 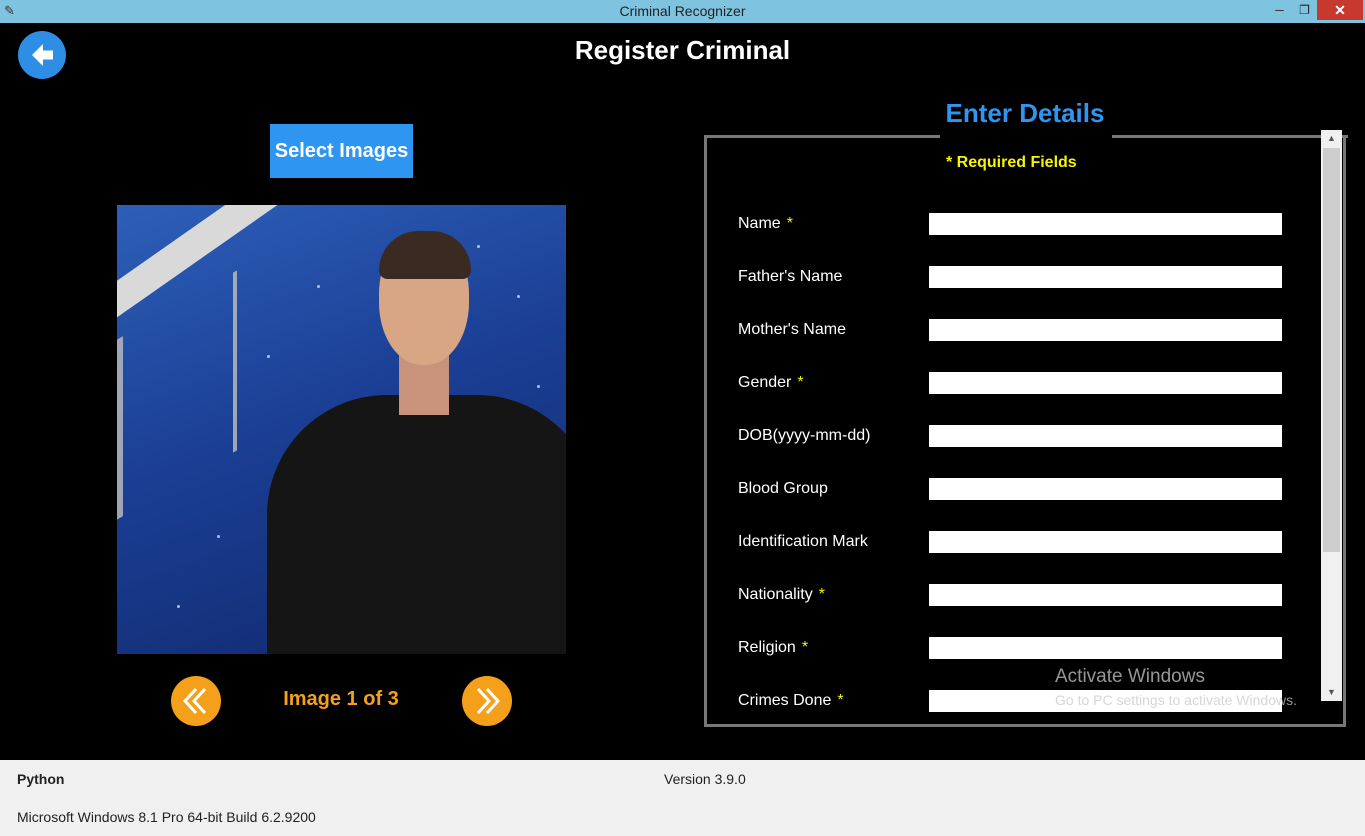 I want to click on field-label: Mother's Name, so click(x=795, y=330).